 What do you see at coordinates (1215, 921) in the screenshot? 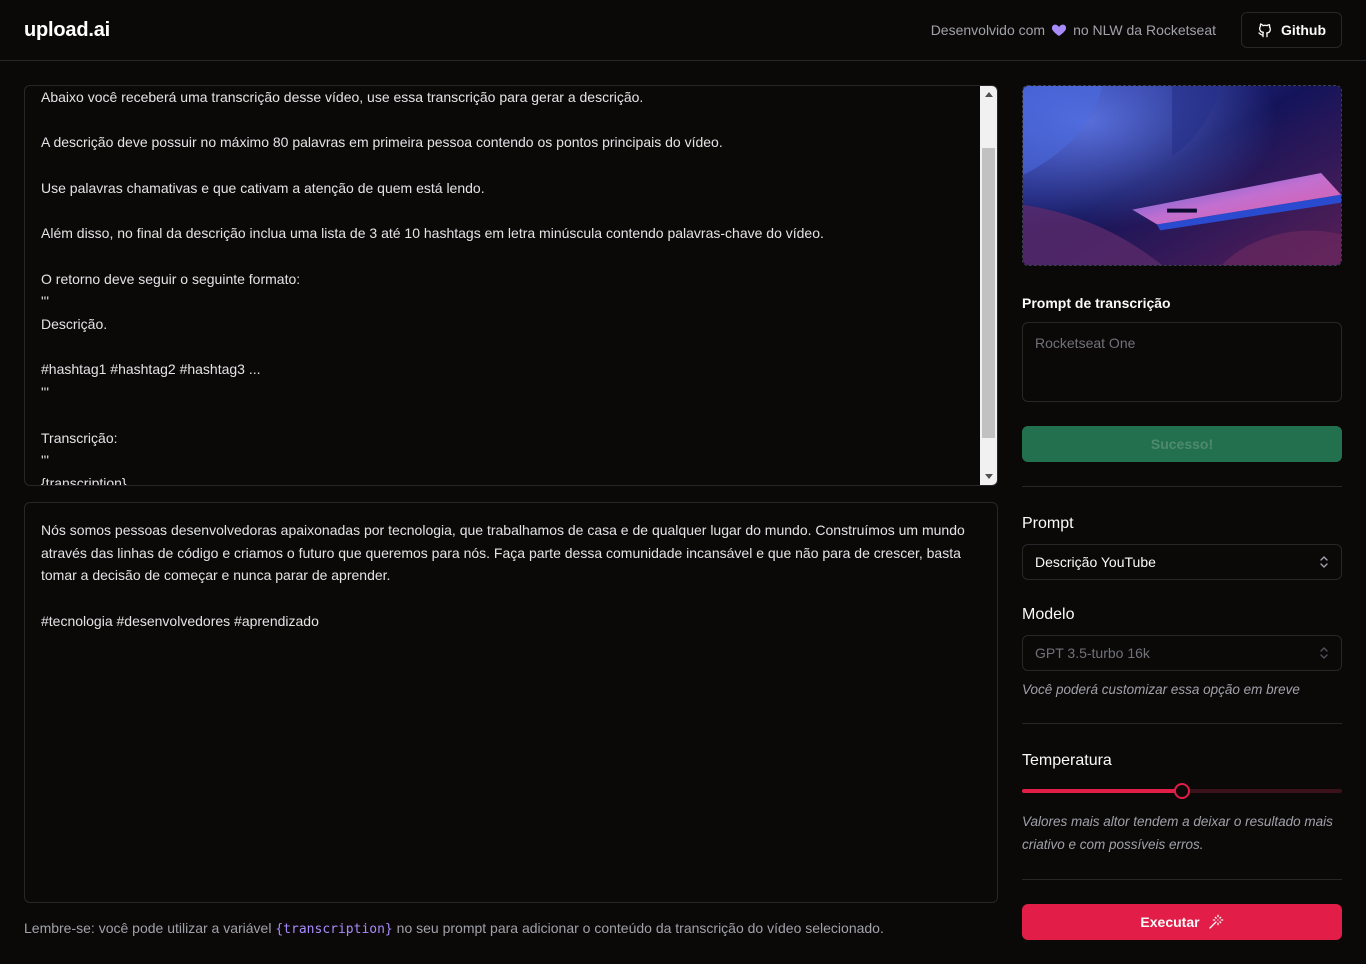
I see `magic-wand-icon` at bounding box center [1215, 921].